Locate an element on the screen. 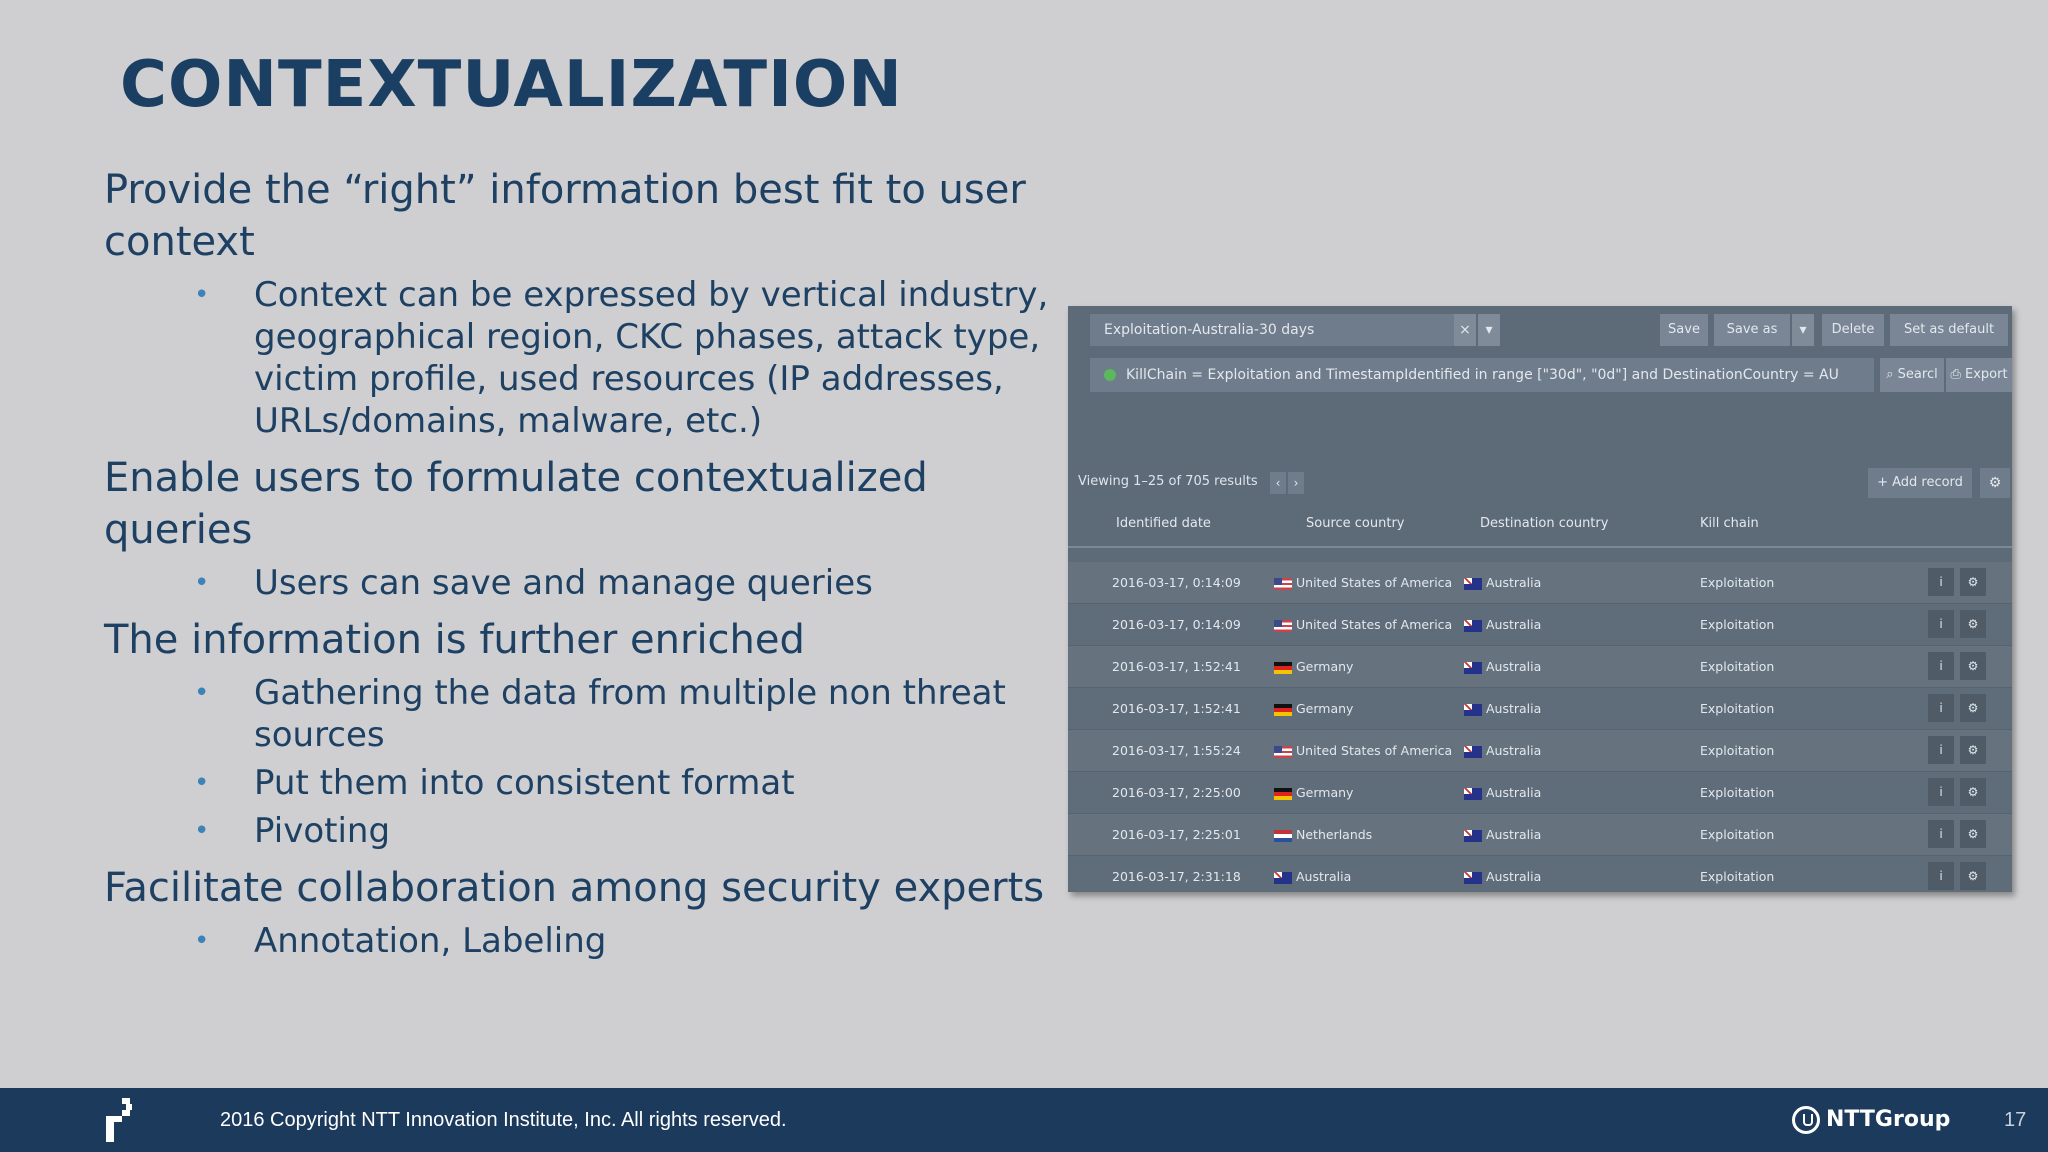 The height and width of the screenshot is (1152, 2048). column-header-date: Identified date is located at coordinates (1163, 523).